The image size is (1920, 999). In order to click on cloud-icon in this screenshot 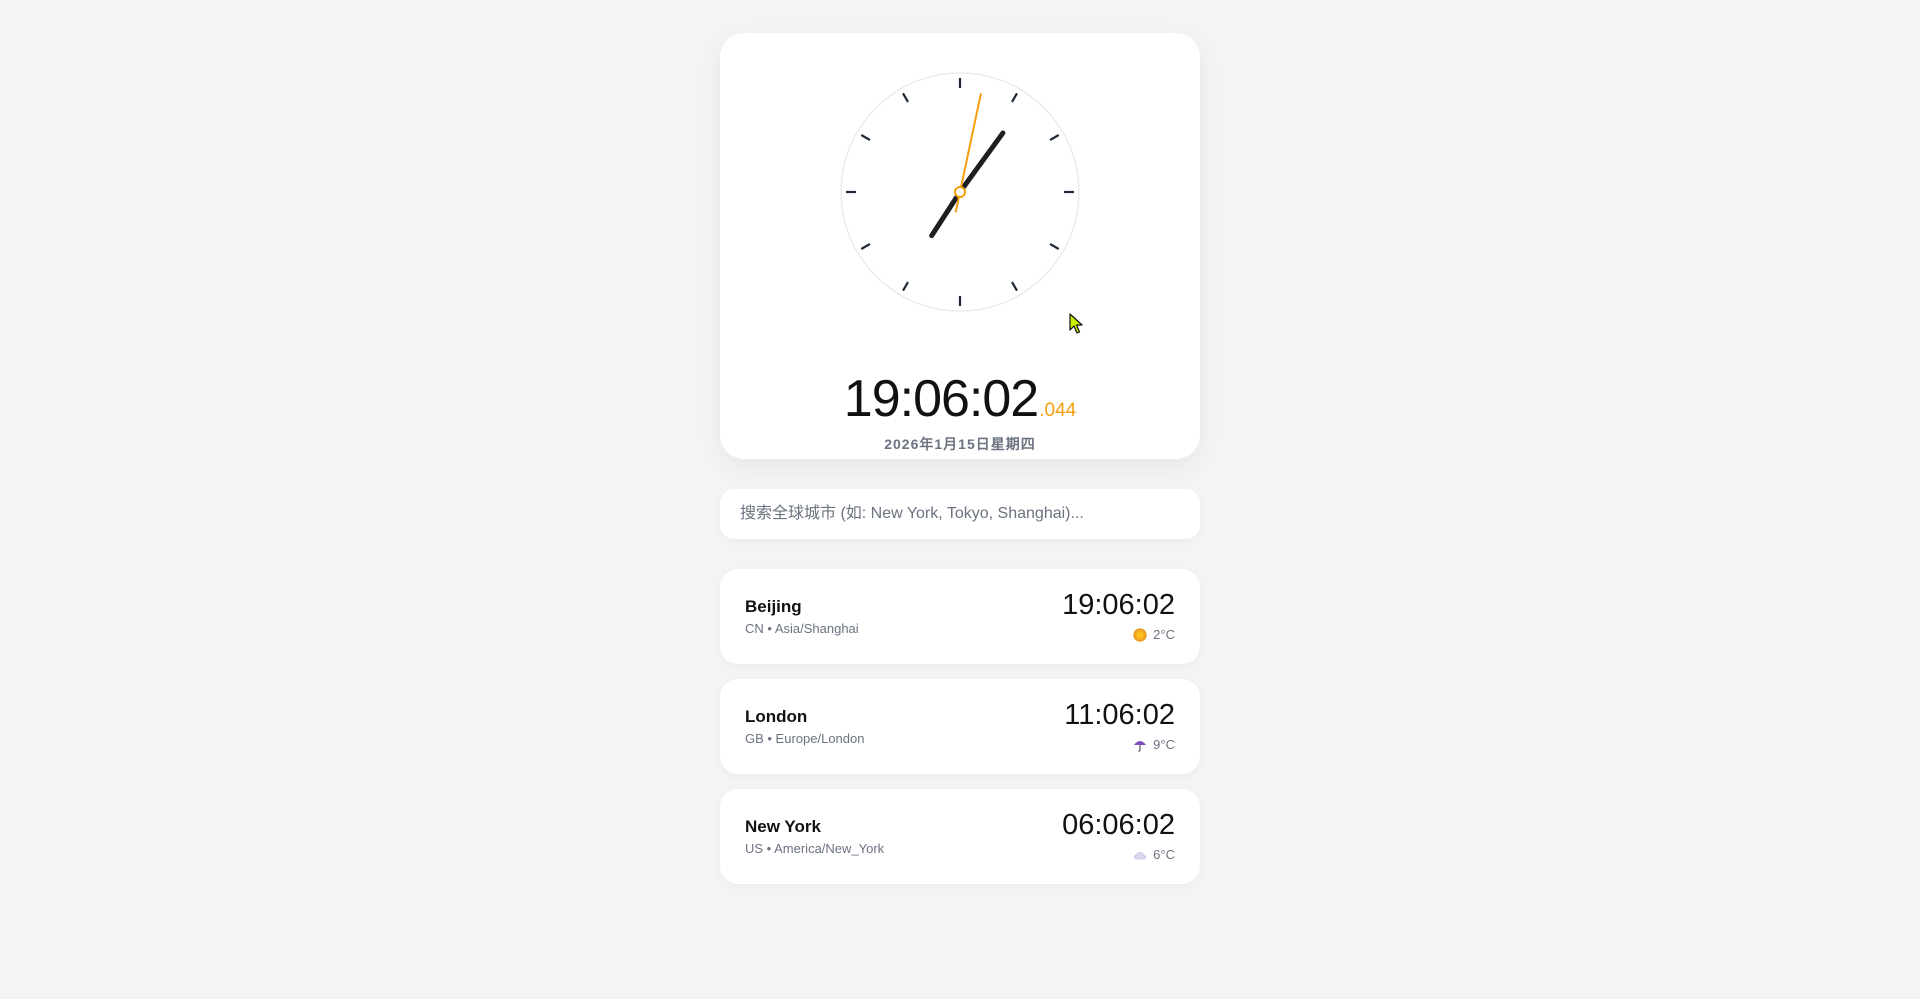, I will do `click(1140, 855)`.